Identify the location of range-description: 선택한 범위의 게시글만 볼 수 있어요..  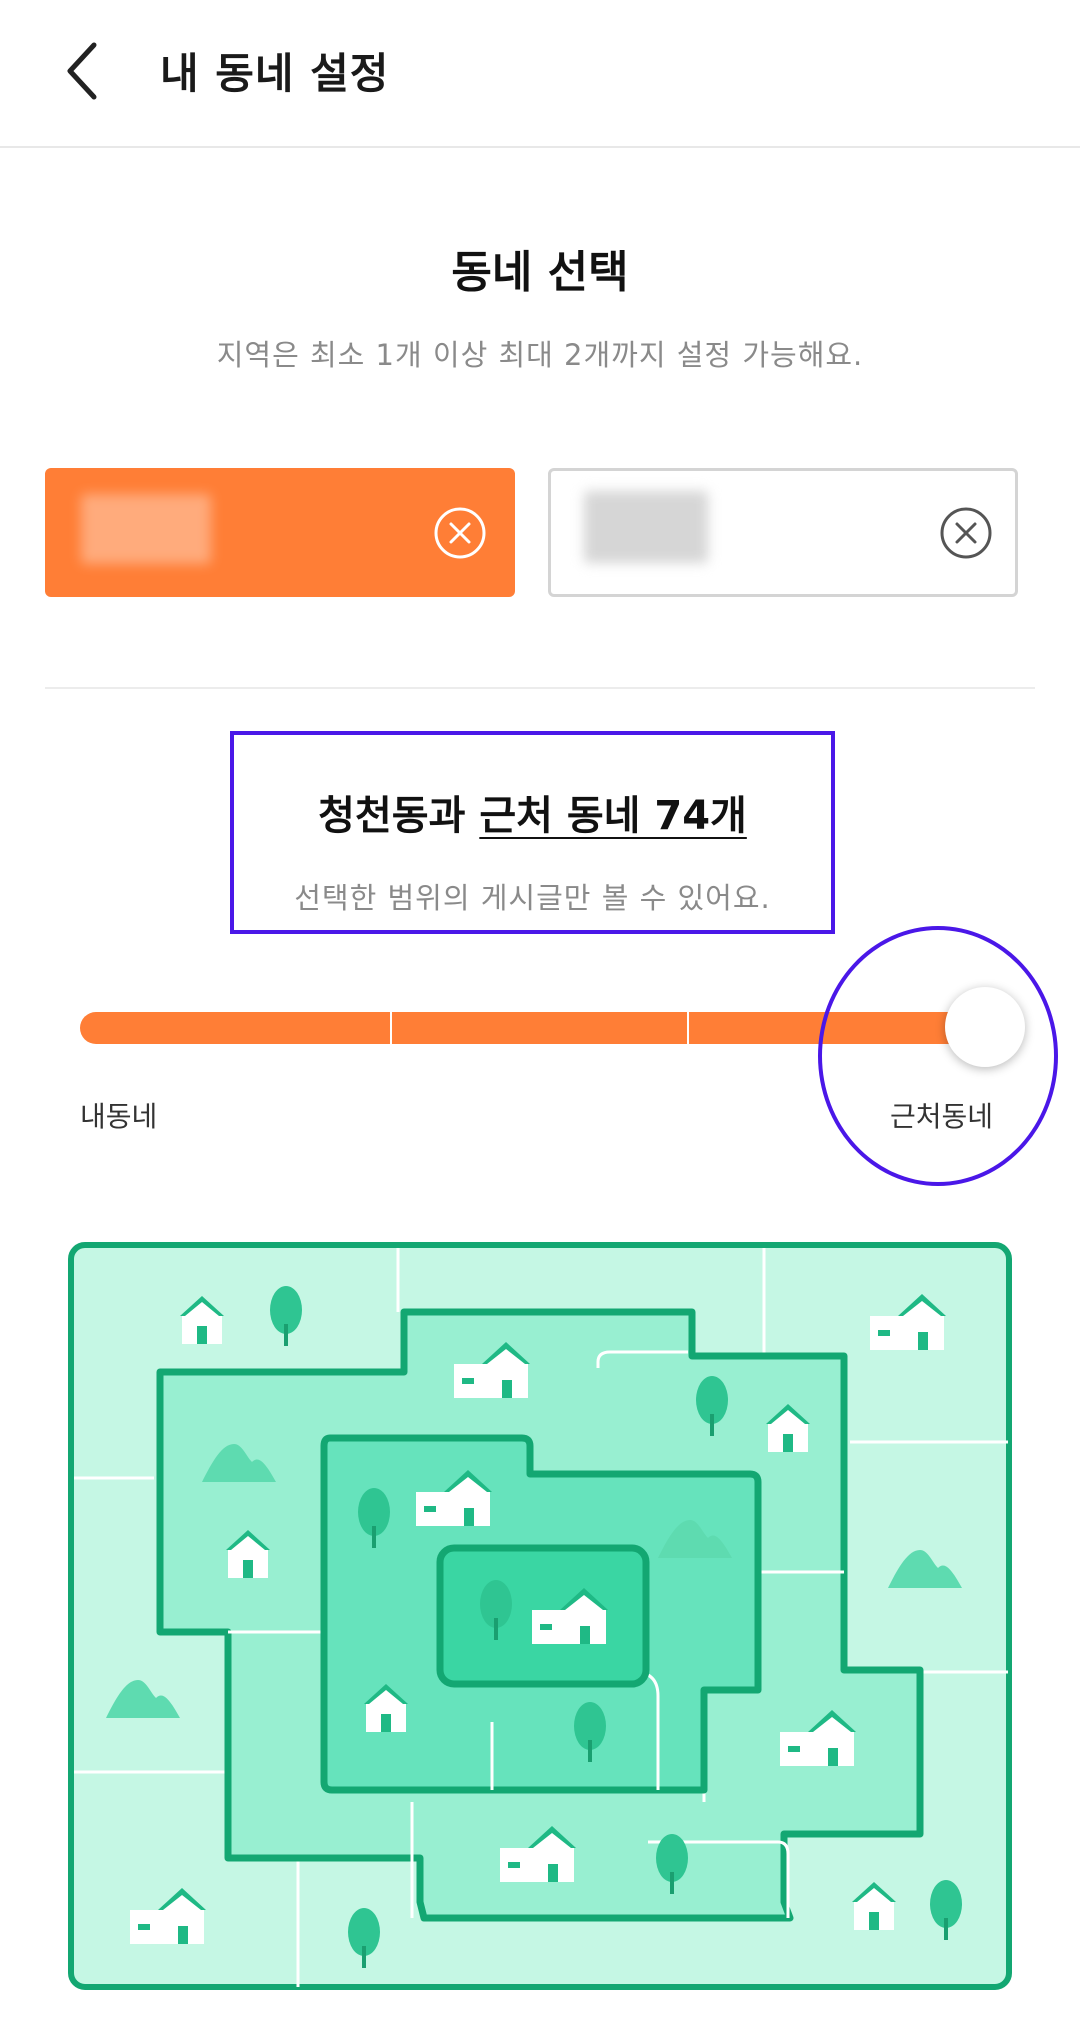
(532, 898).